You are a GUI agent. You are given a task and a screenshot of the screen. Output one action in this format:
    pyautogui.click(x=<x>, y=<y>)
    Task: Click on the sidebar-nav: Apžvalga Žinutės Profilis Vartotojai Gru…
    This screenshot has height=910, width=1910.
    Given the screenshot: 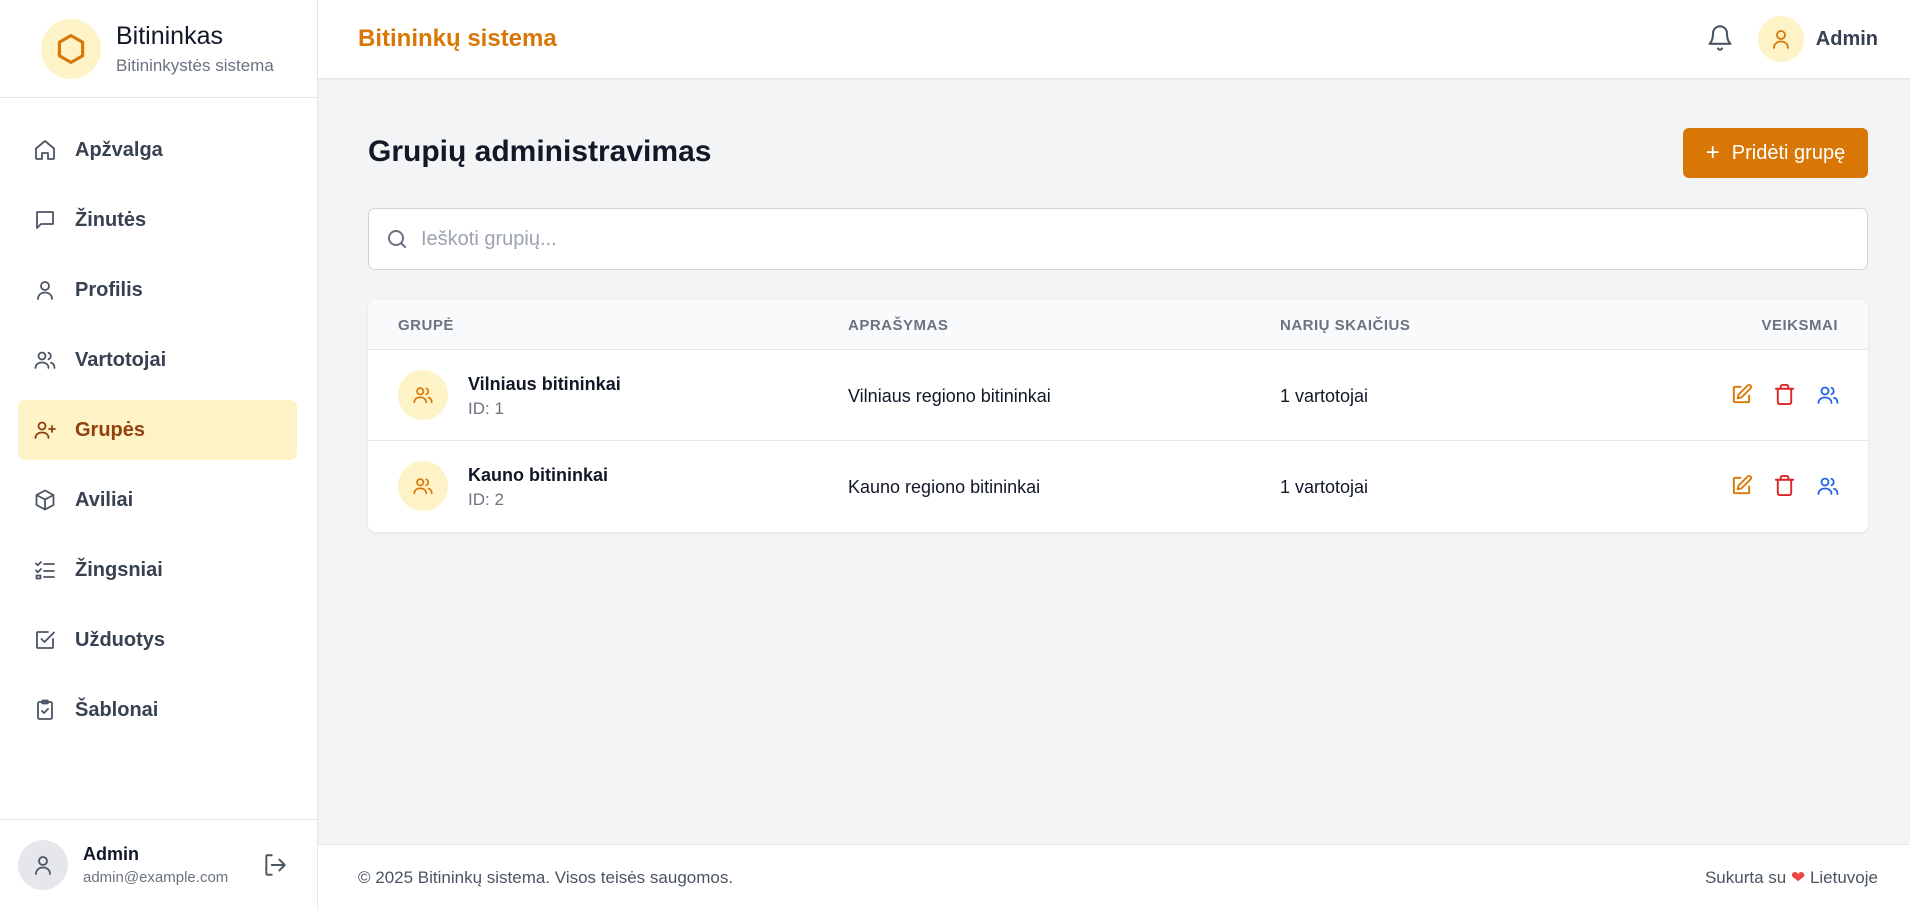 What is the action you would take?
    pyautogui.click(x=158, y=419)
    